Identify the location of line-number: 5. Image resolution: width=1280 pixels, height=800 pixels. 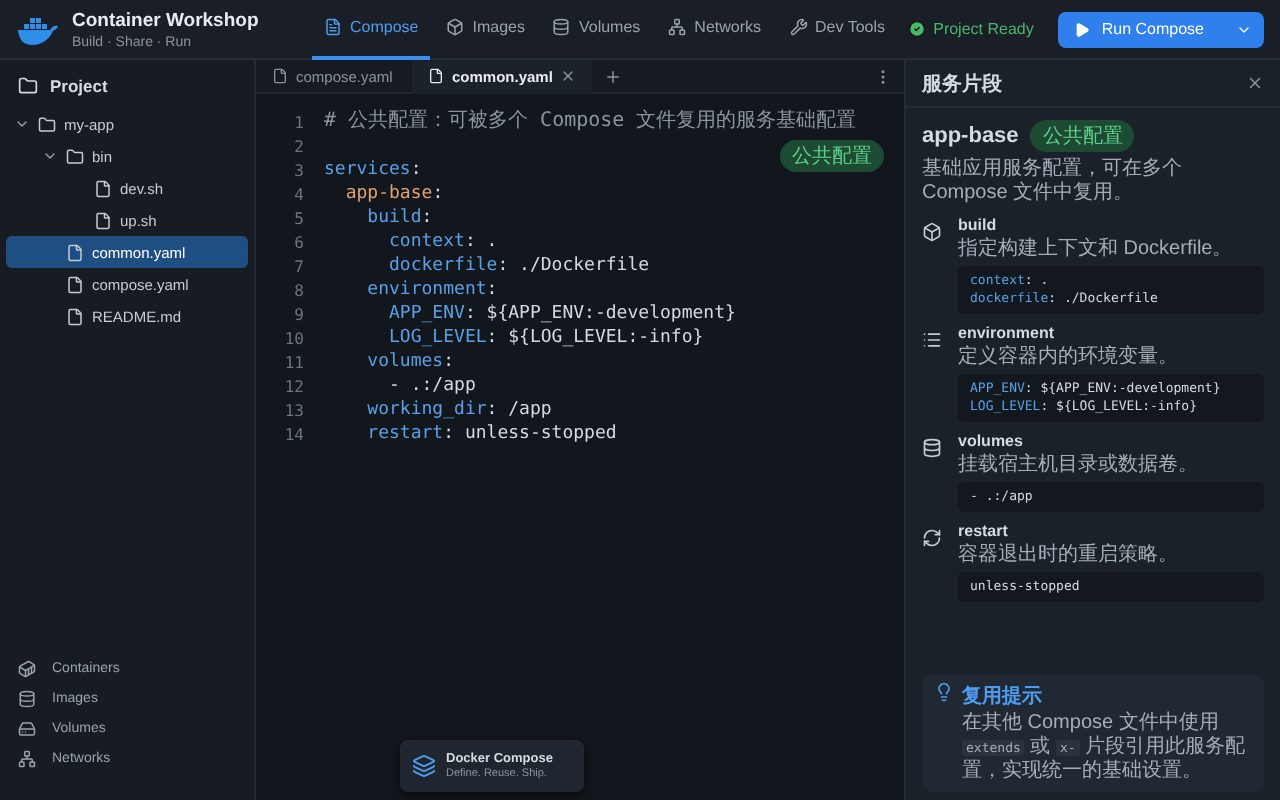
(298, 218).